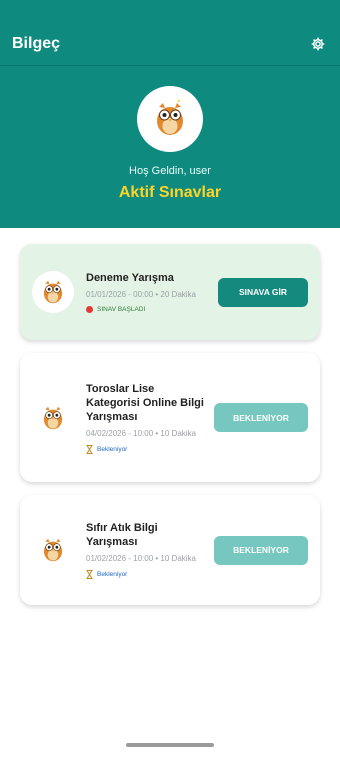 The image size is (340, 757). What do you see at coordinates (121, 309) in the screenshot?
I see `status-text: SINAV BAŞLADI` at bounding box center [121, 309].